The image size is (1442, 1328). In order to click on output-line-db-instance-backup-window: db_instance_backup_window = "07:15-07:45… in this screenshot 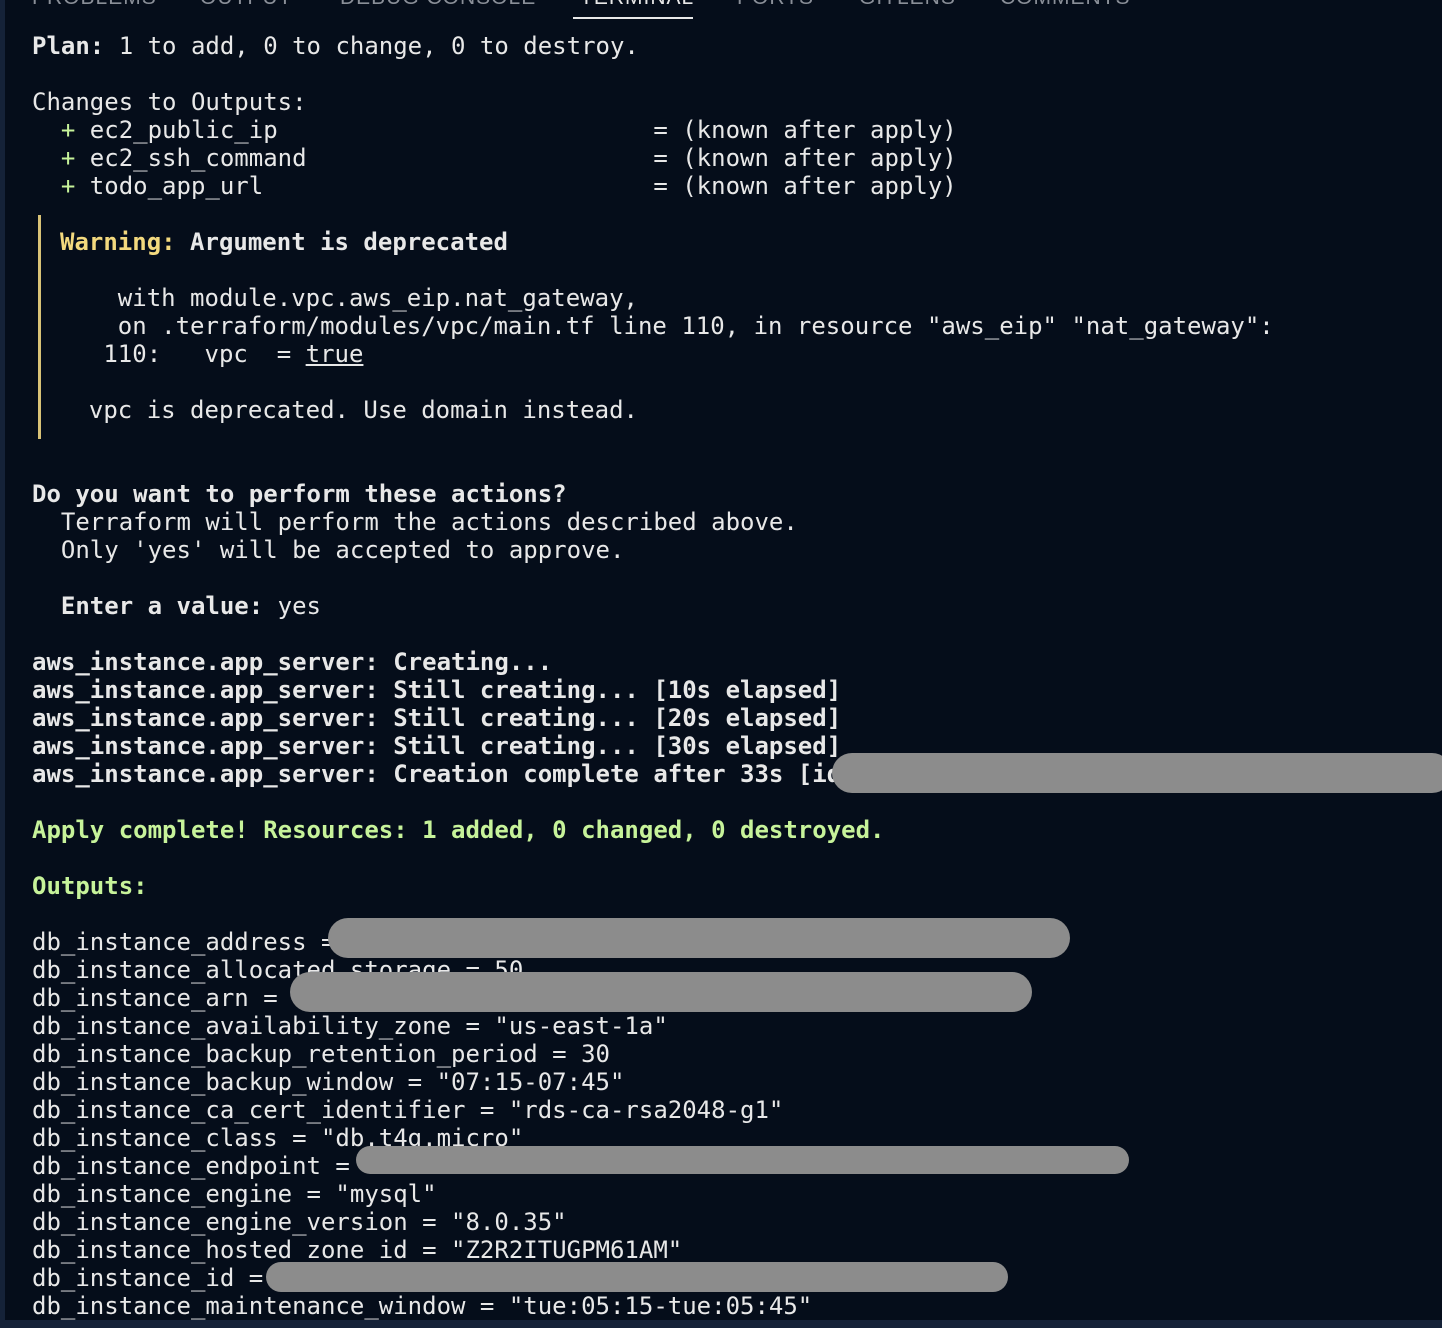, I will do `click(328, 1082)`.